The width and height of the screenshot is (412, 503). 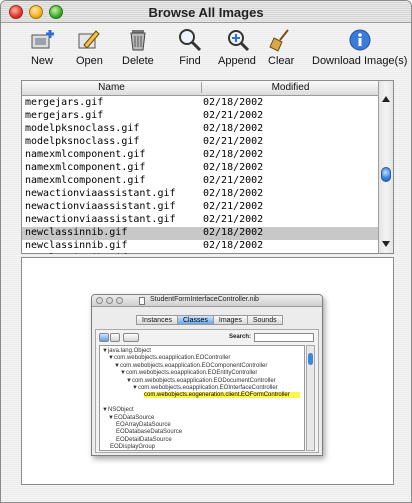 I want to click on preview-browser-view-icon, so click(x=104, y=337).